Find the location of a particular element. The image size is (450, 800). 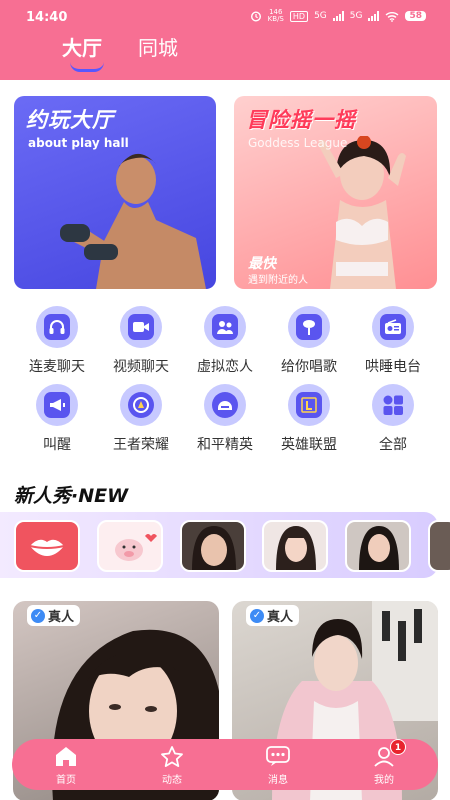

bottom-navigation: 首页 动态 消息 我的 1 is located at coordinates (225, 764).